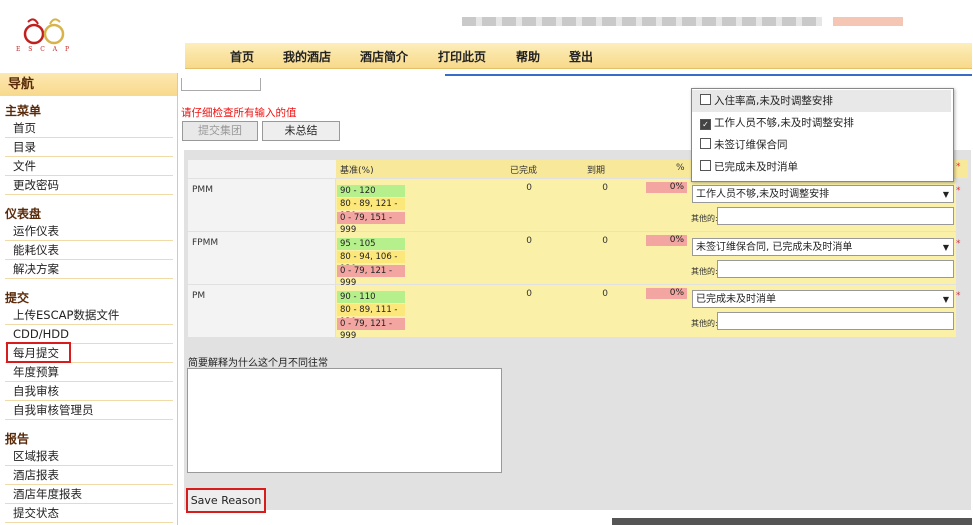 The height and width of the screenshot is (525, 973). Describe the element at coordinates (642, 21) in the screenshot. I see `blurred-user-info` at that location.